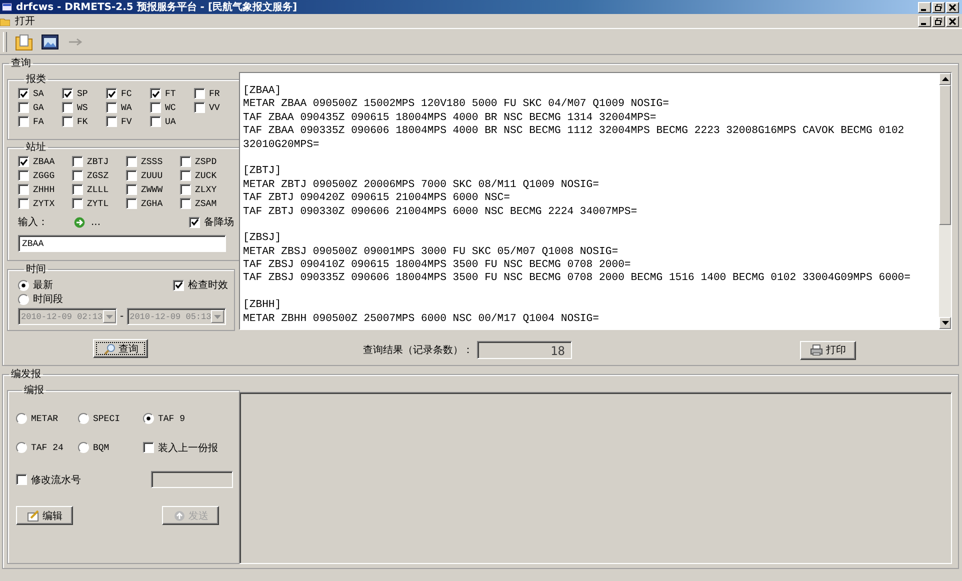 The image size is (962, 581). Describe the element at coordinates (106, 419) in the screenshot. I see `radio-label: SPECI` at that location.